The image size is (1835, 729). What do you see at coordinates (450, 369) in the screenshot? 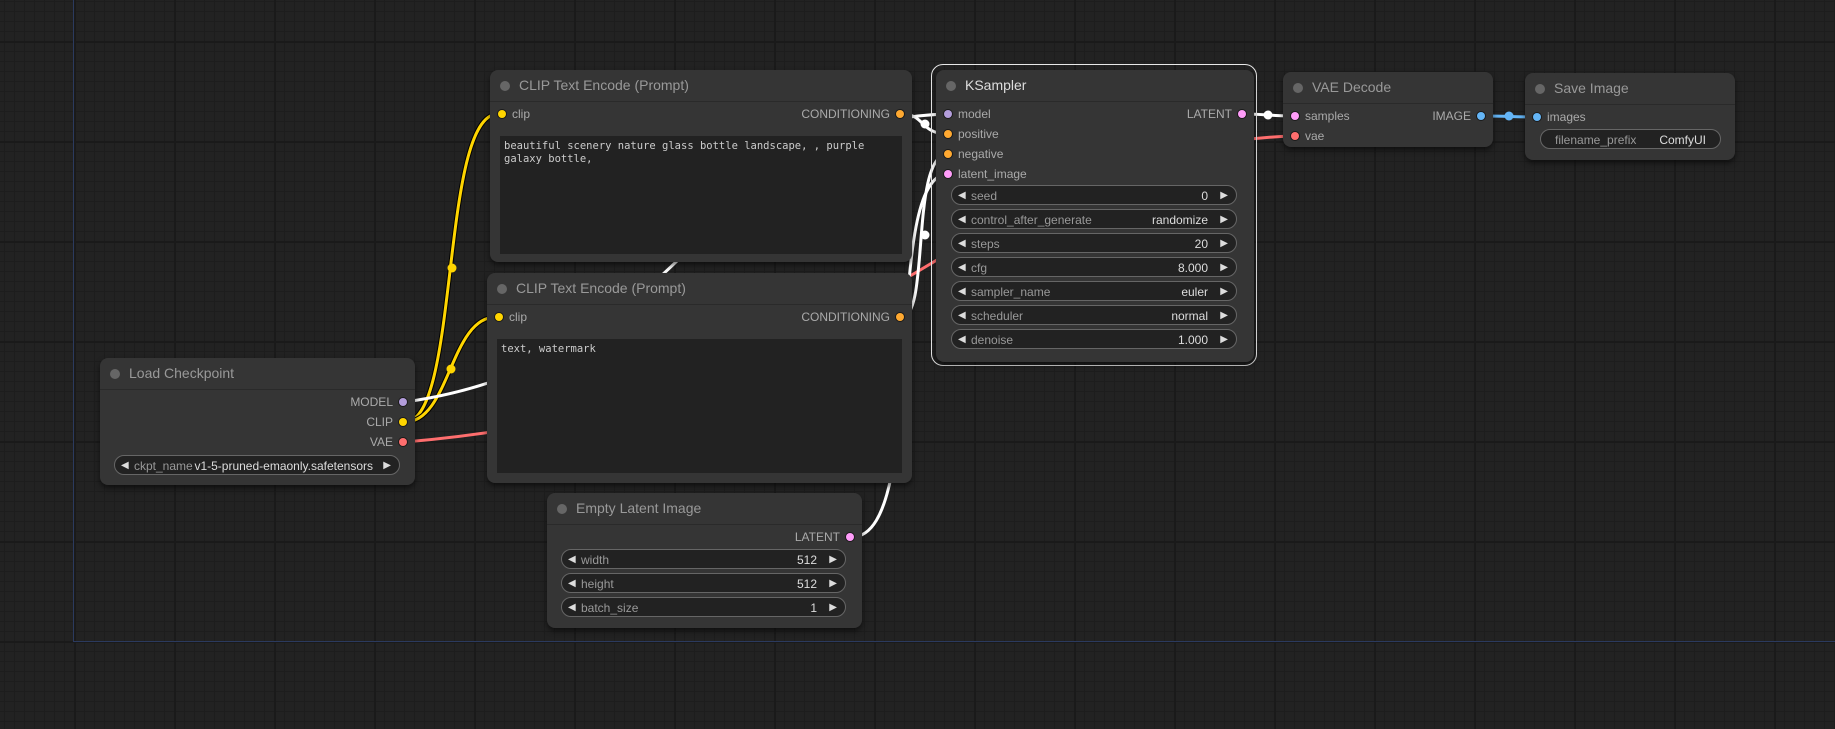
I see `wire-clip-negative` at bounding box center [450, 369].